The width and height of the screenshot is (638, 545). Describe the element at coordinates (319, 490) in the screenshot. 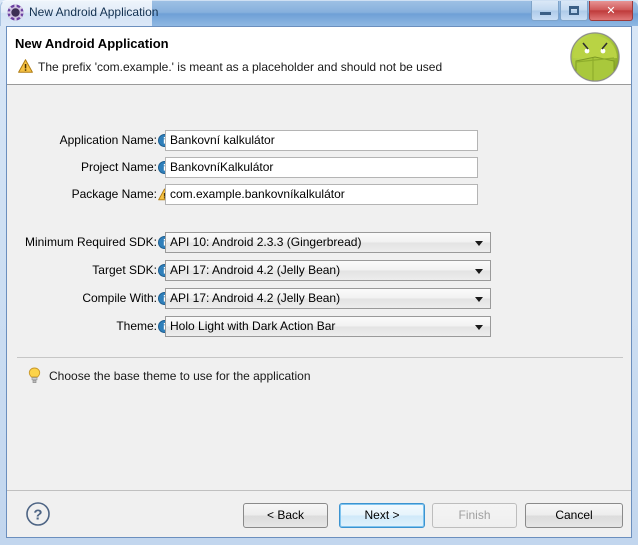

I see `button-bar-separator` at that location.